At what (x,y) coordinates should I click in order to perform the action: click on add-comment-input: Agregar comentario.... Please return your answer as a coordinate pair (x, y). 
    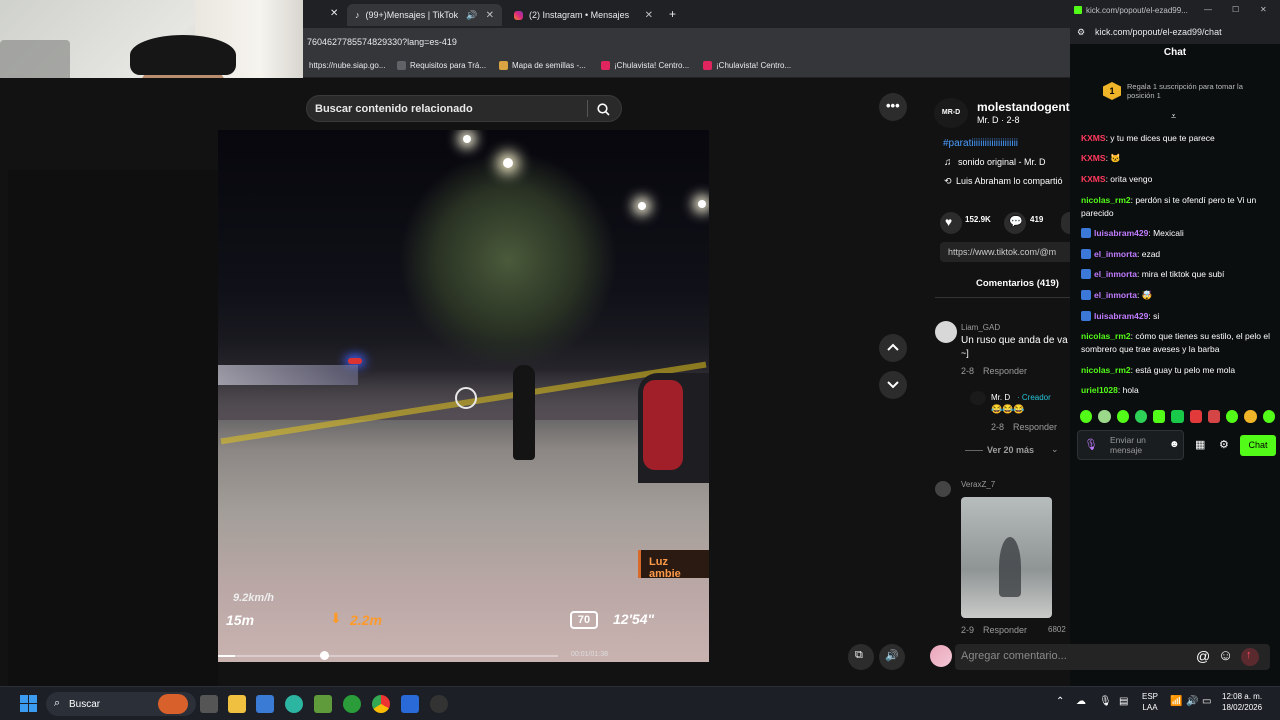
    Looking at the image, I should click on (1012, 657).